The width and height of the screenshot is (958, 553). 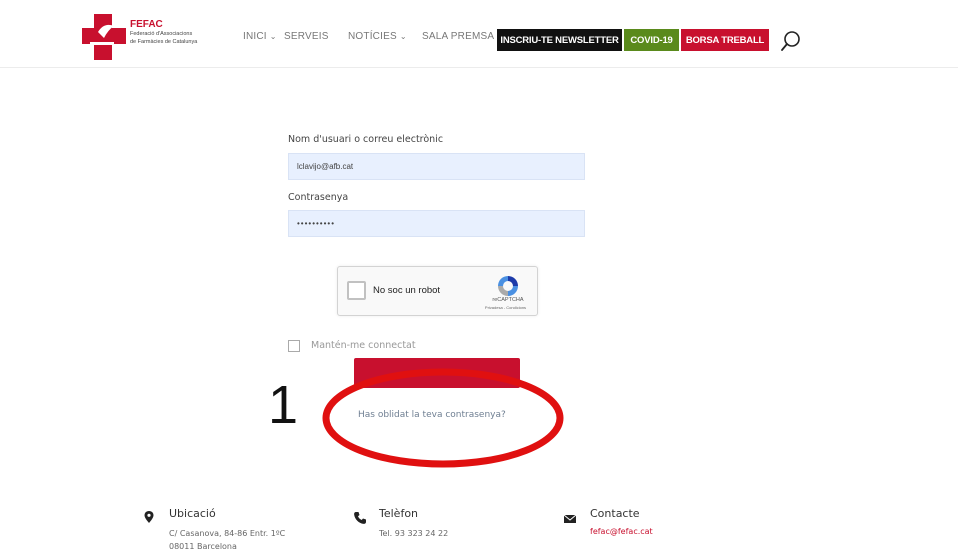 What do you see at coordinates (570, 518) in the screenshot?
I see `envelope-icon` at bounding box center [570, 518].